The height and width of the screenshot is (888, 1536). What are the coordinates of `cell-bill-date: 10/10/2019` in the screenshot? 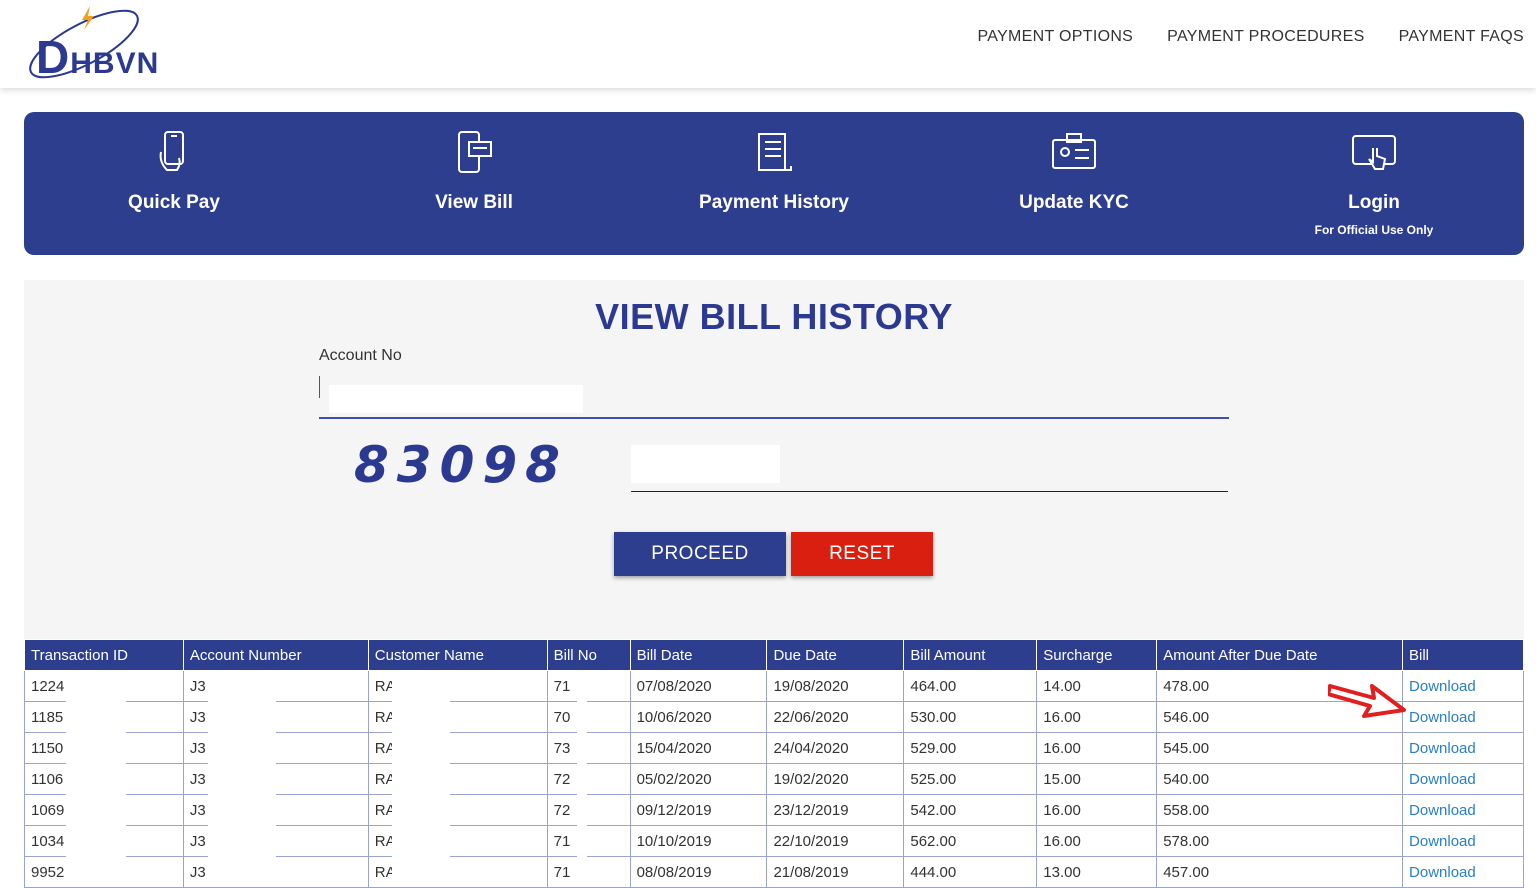 It's located at (698, 841).